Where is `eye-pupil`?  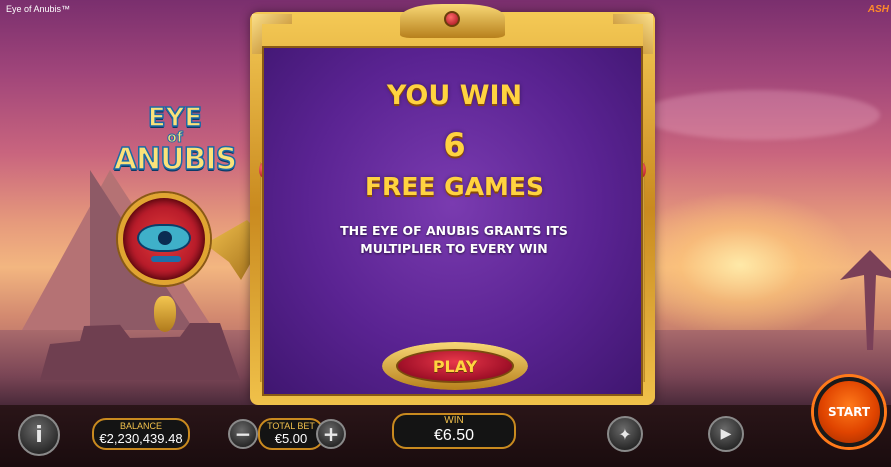 eye-pupil is located at coordinates (165, 238).